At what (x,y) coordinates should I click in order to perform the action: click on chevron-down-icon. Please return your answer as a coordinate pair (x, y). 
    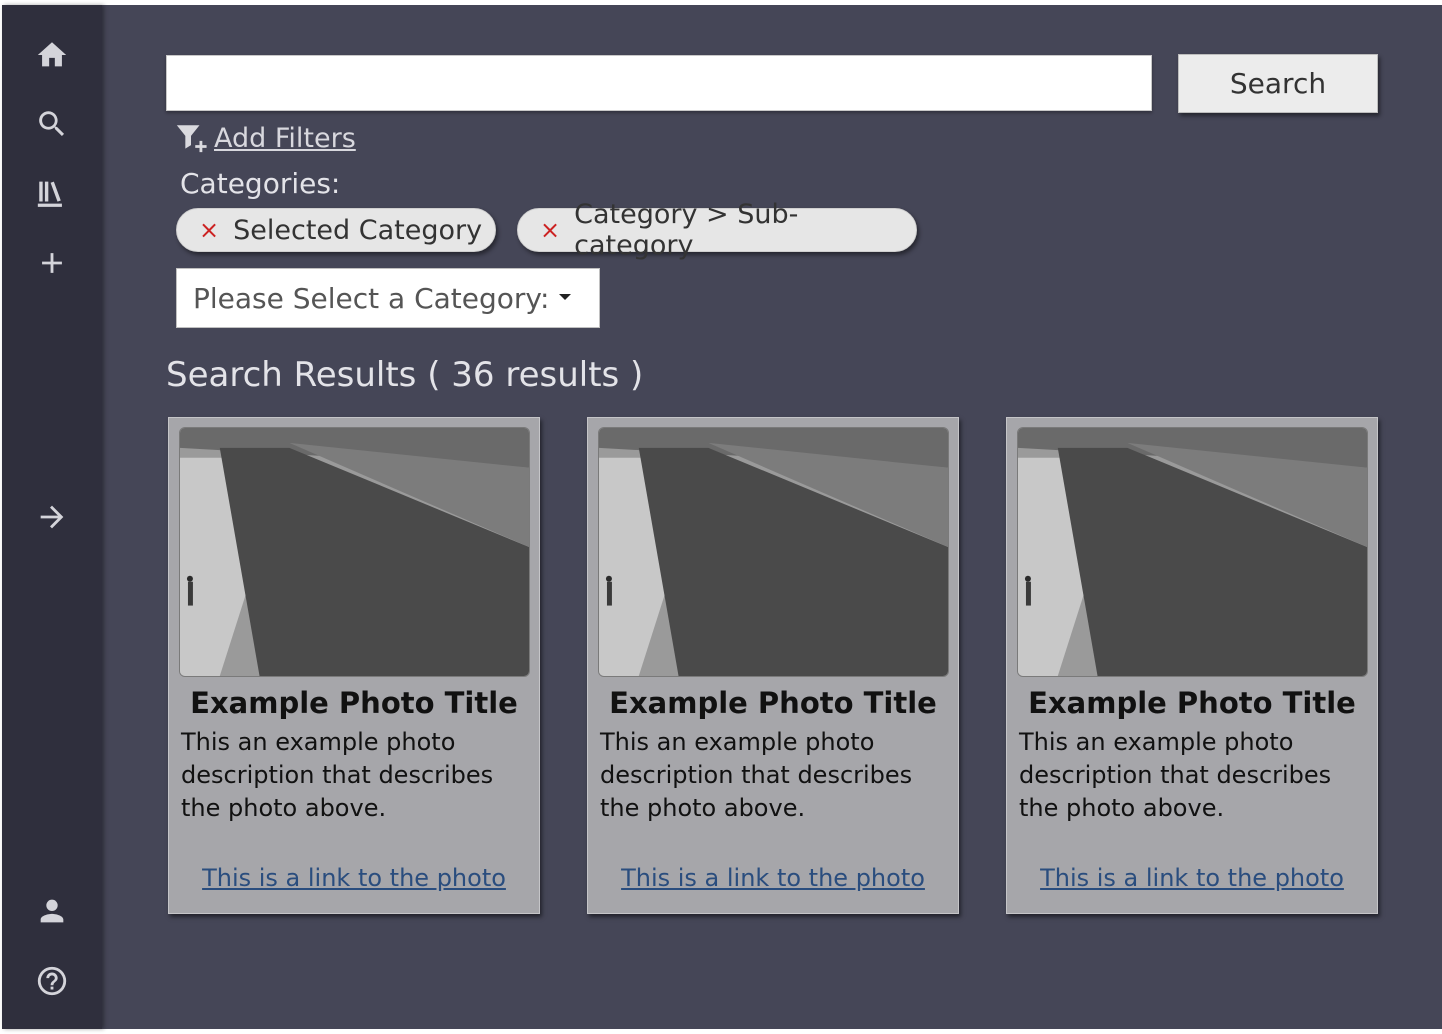
    Looking at the image, I should click on (565, 297).